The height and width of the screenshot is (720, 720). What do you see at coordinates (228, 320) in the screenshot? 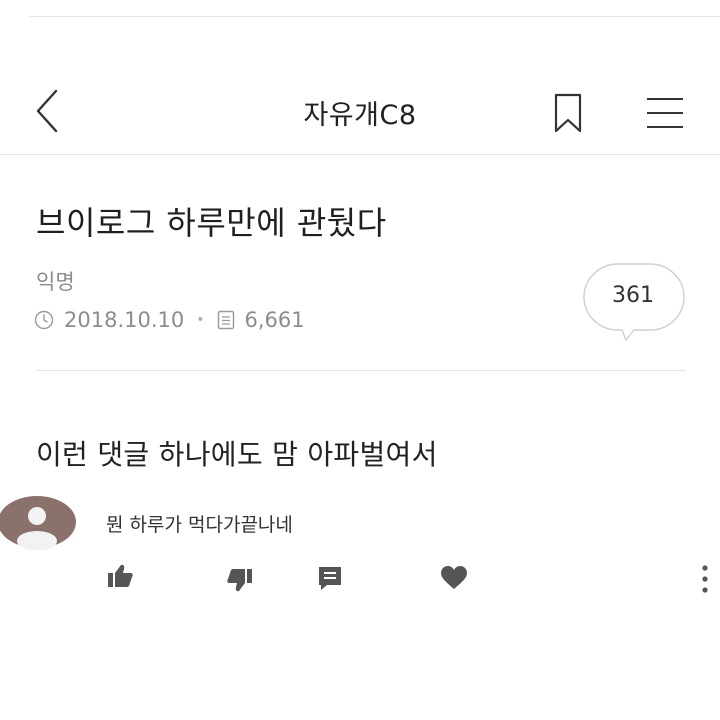
I see `document-icon` at bounding box center [228, 320].